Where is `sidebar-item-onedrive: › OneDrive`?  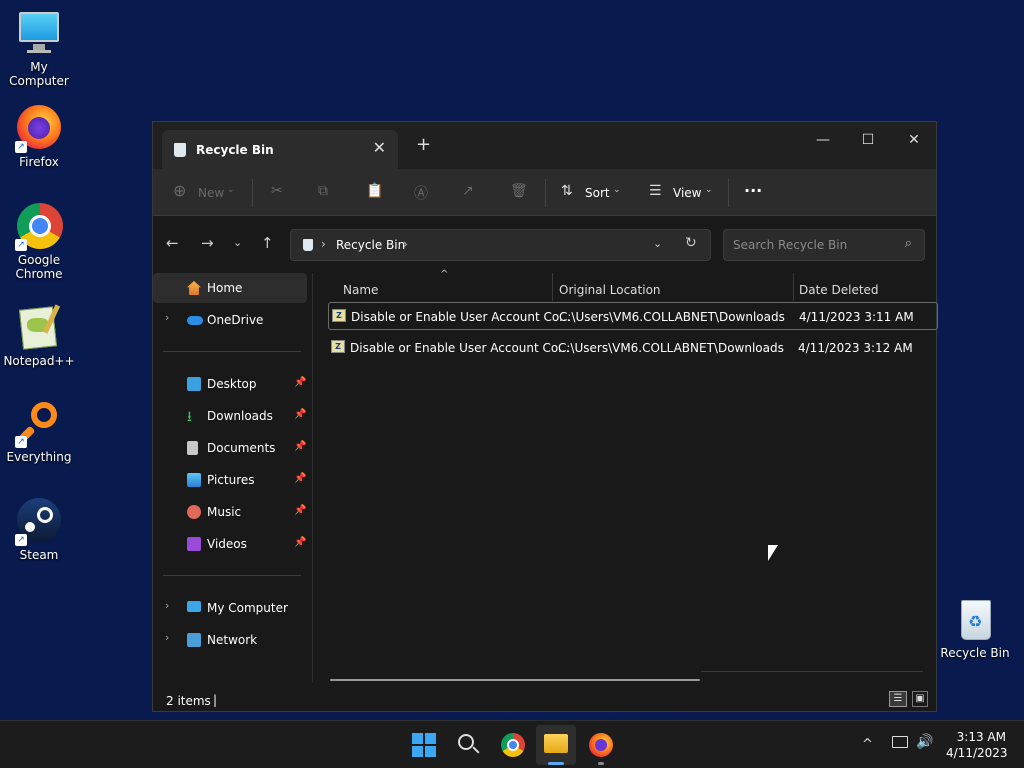 sidebar-item-onedrive: › OneDrive is located at coordinates (230, 320).